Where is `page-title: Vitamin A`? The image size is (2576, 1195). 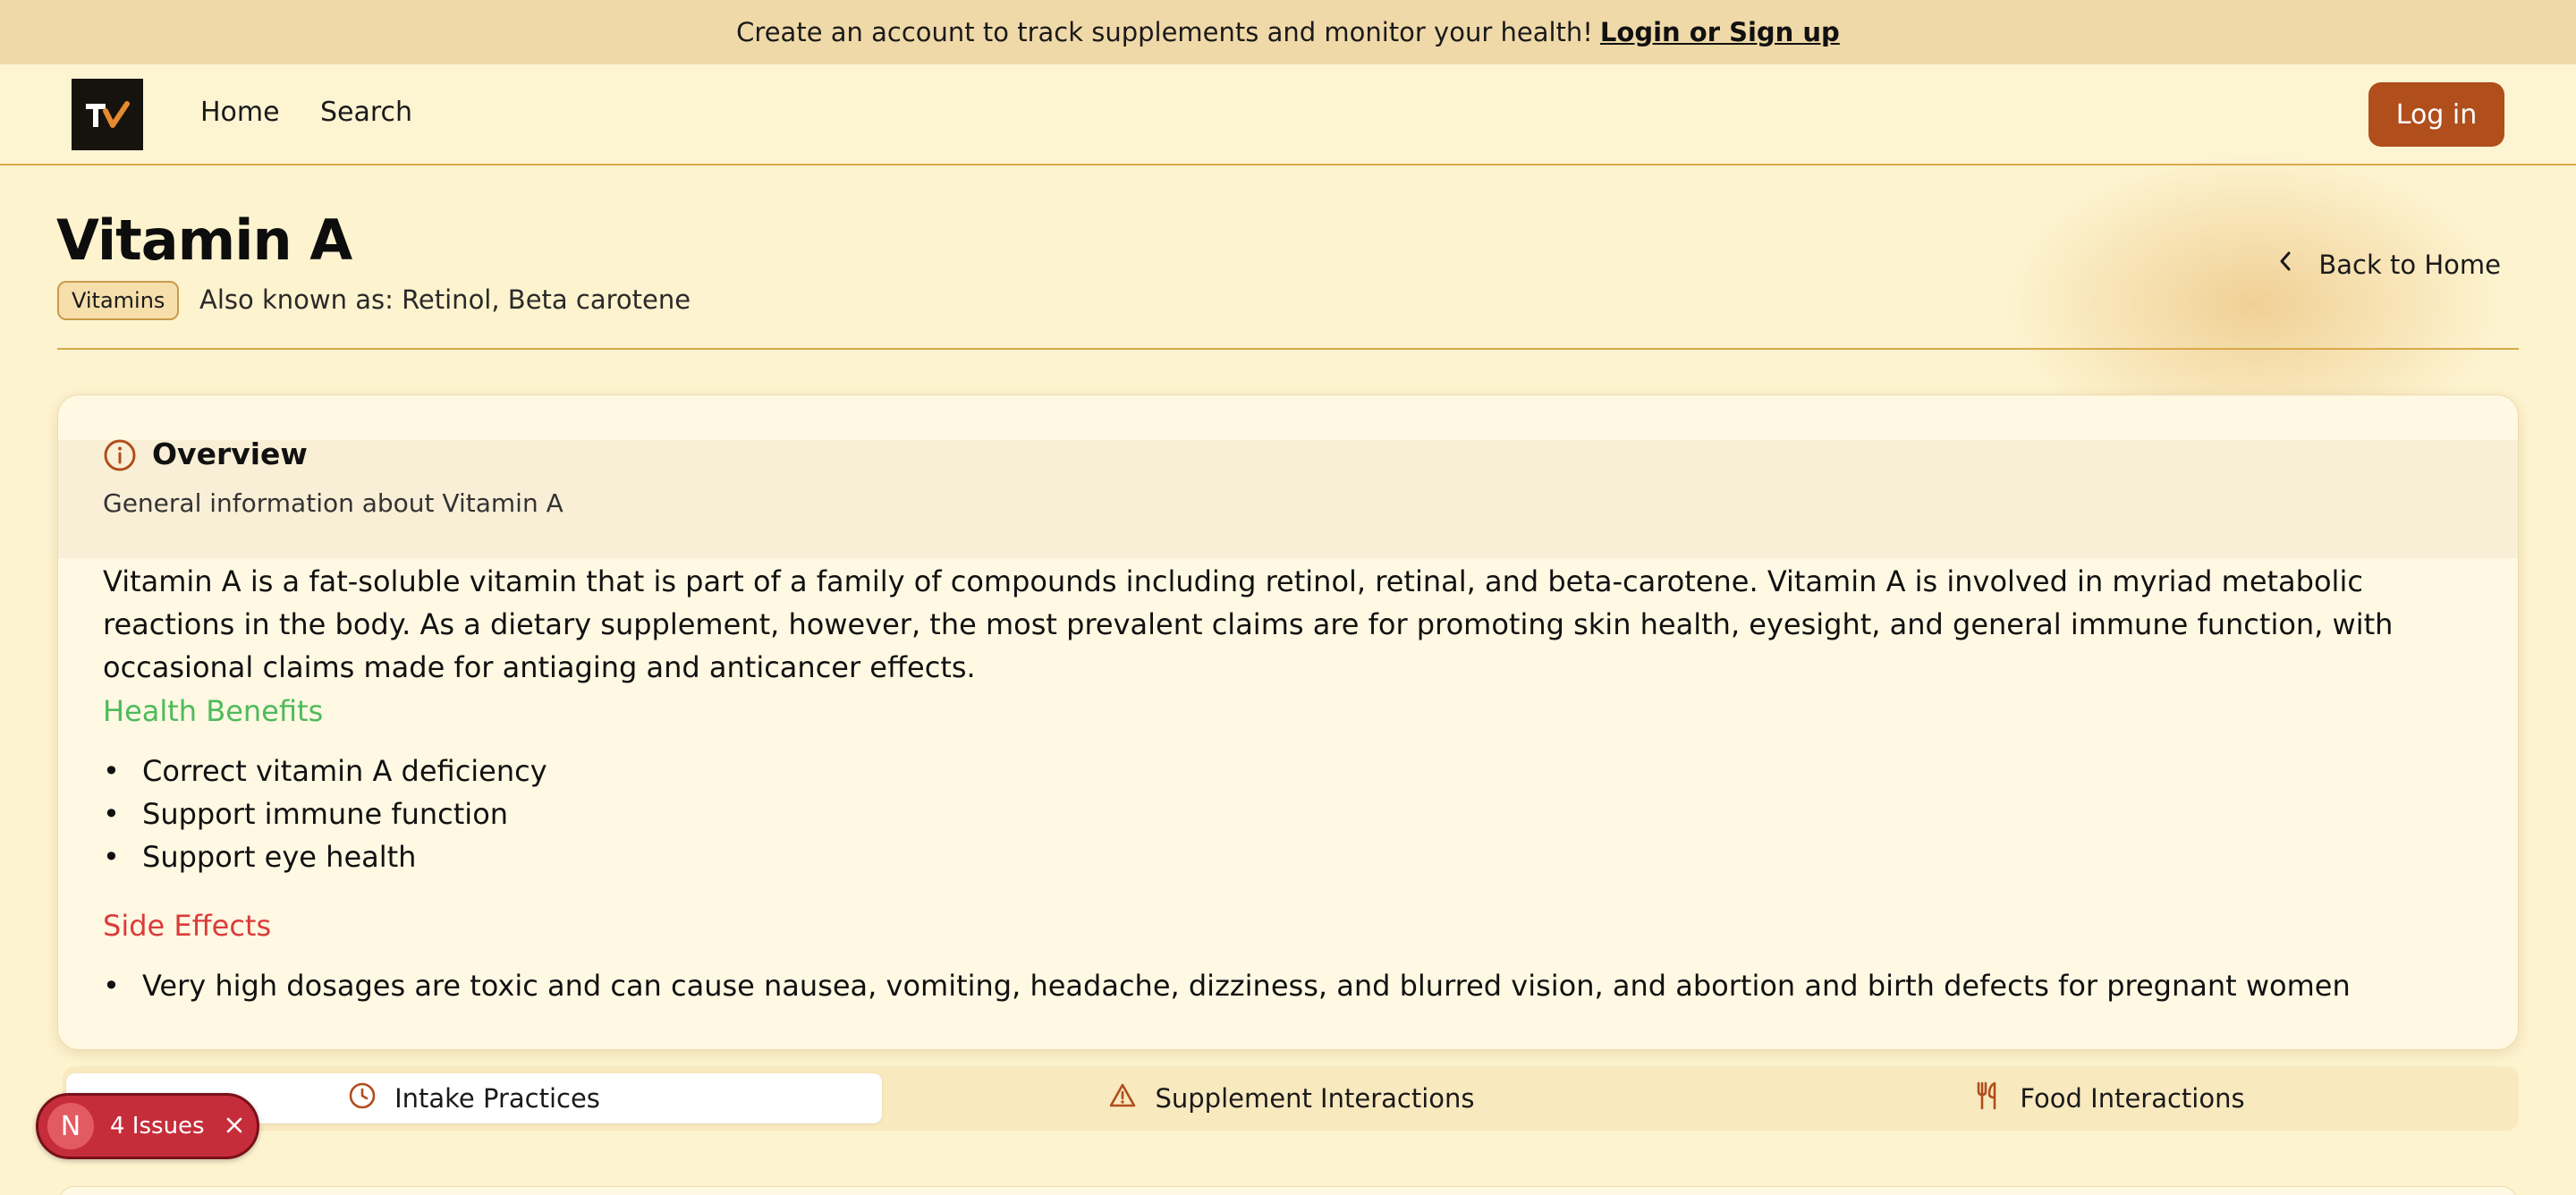
page-title: Vitamin A is located at coordinates (204, 240).